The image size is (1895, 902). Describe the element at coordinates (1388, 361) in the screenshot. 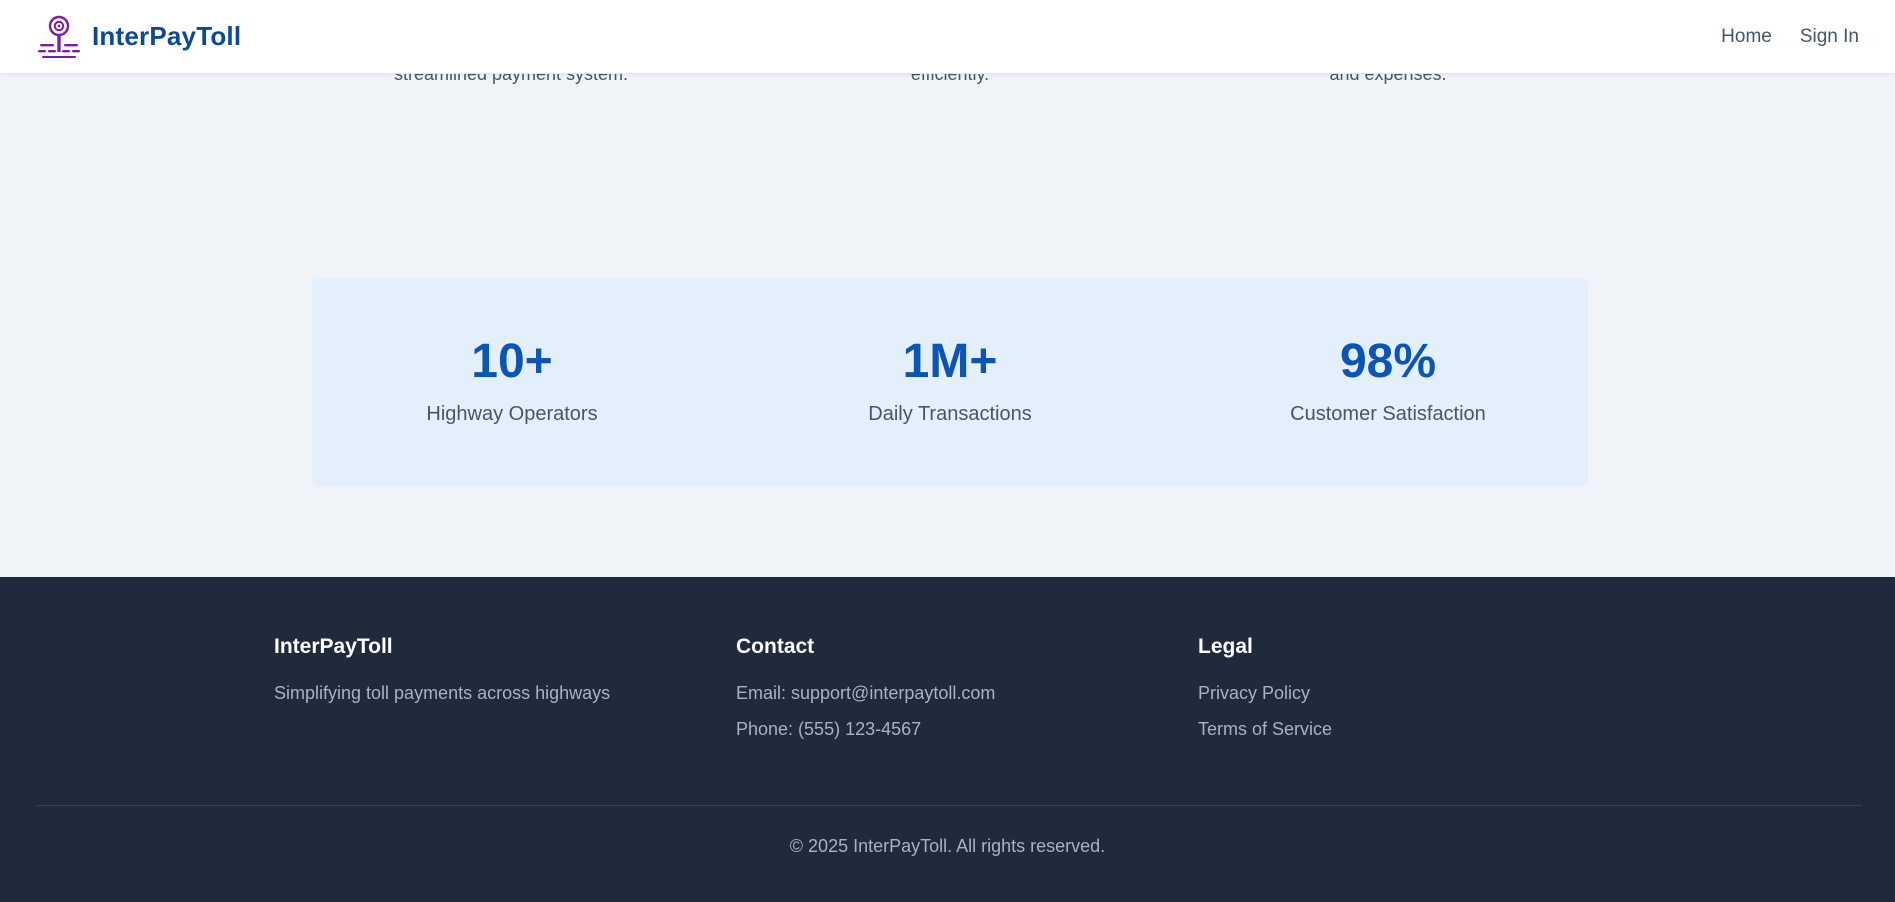

I see `stat-value: 98%` at that location.